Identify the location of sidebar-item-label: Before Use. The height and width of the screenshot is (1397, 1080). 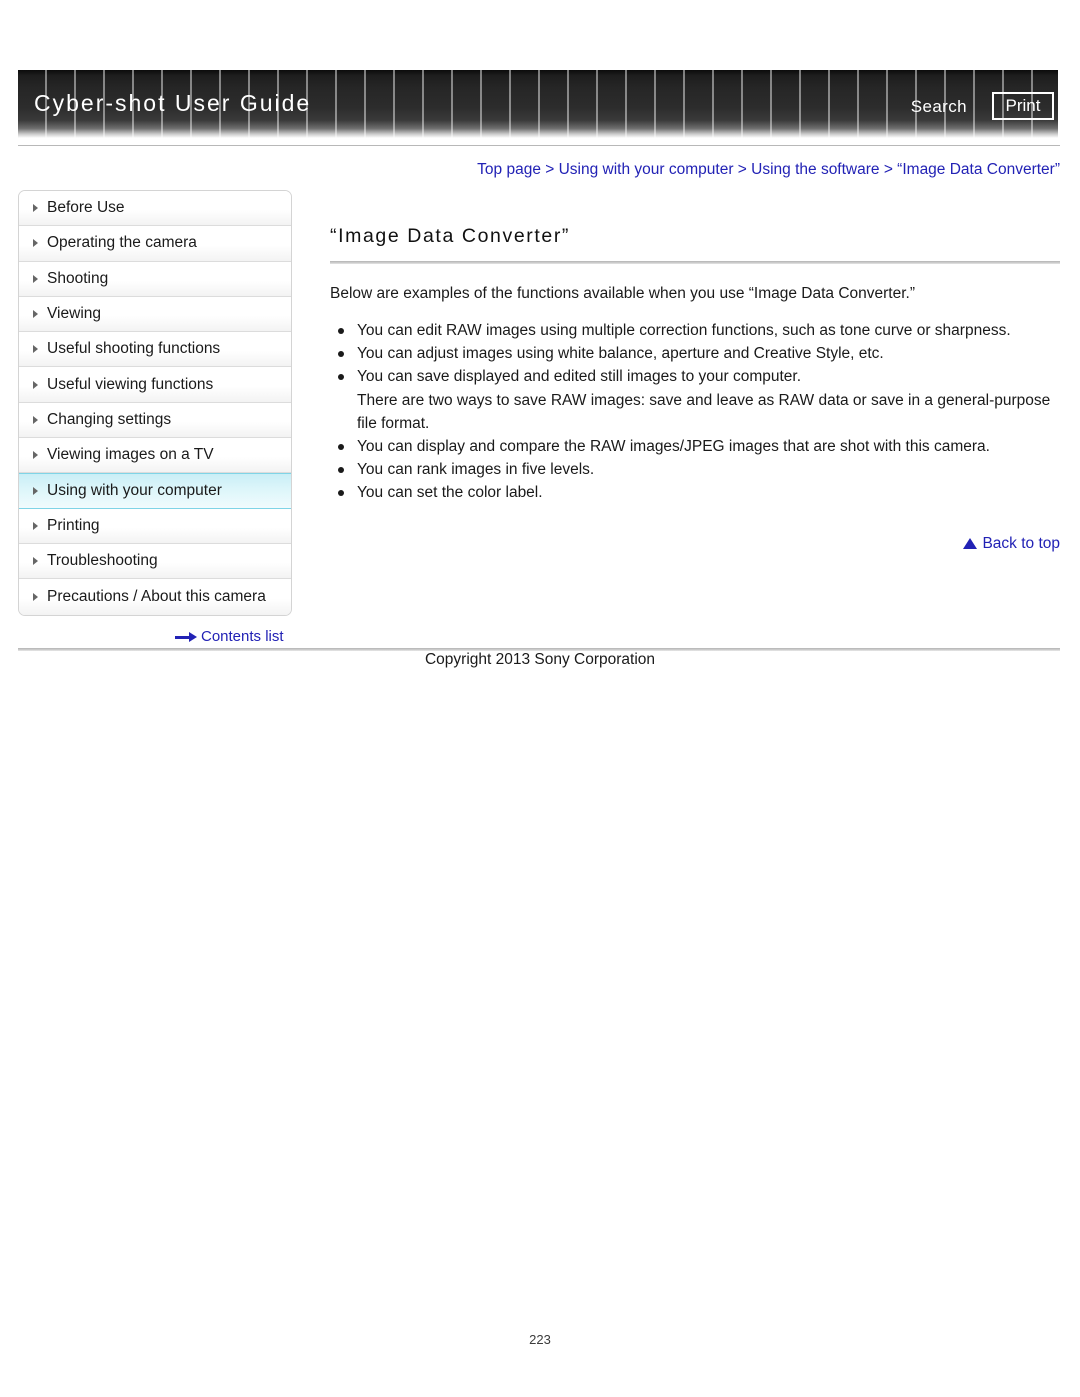
(86, 208).